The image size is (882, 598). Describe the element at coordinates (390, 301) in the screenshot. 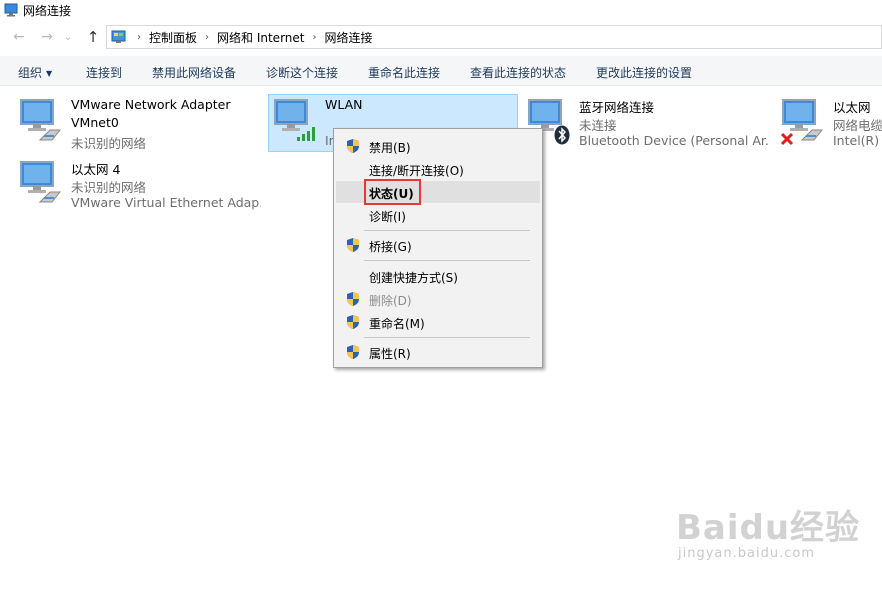

I see `menu-label: 删除(D)` at that location.